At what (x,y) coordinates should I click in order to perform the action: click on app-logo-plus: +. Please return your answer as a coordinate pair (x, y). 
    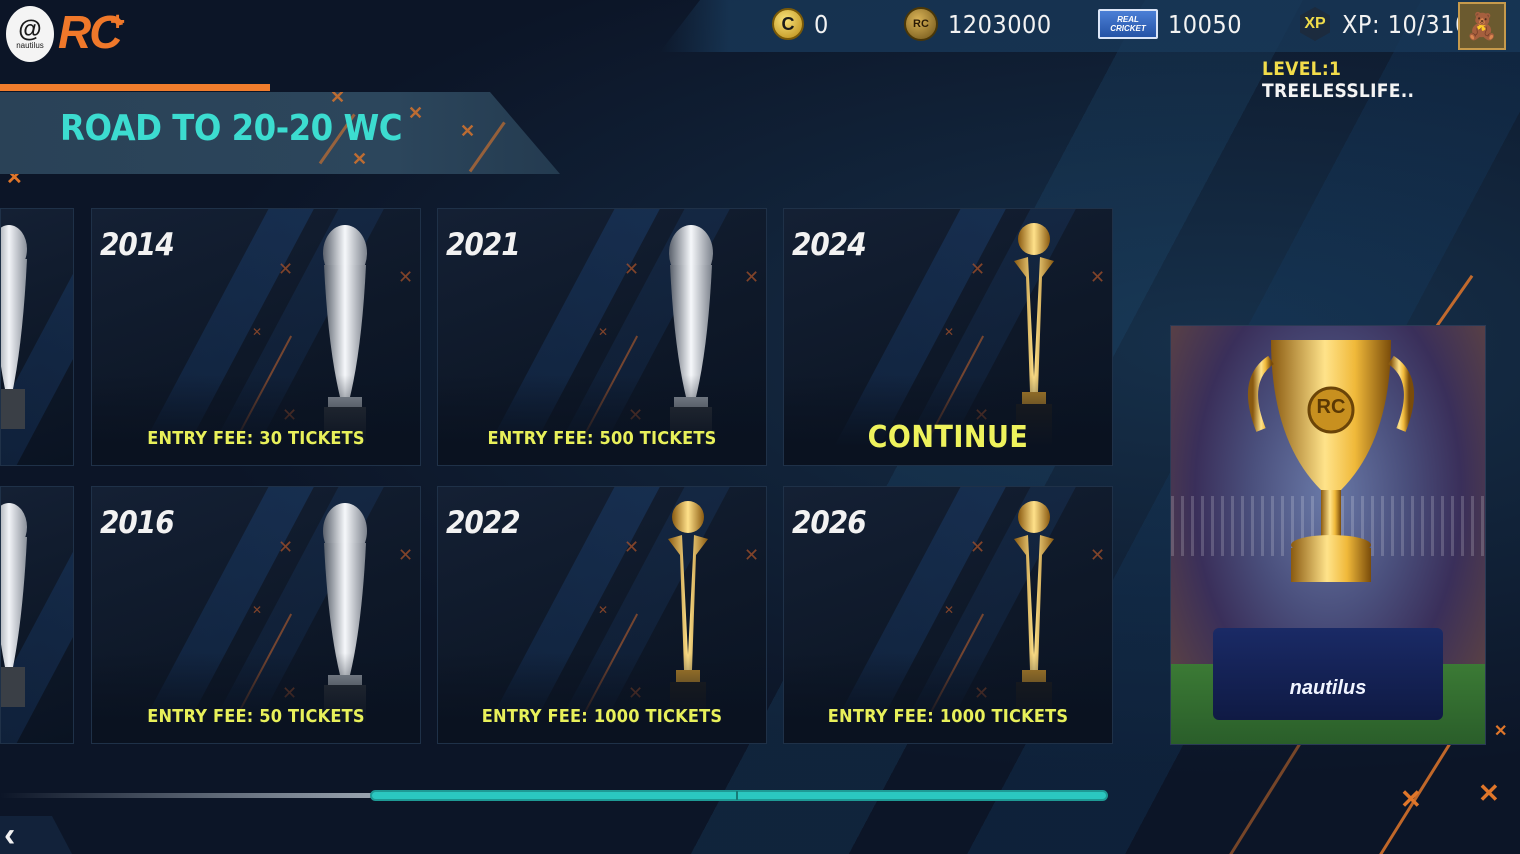
    Looking at the image, I should click on (118, 21).